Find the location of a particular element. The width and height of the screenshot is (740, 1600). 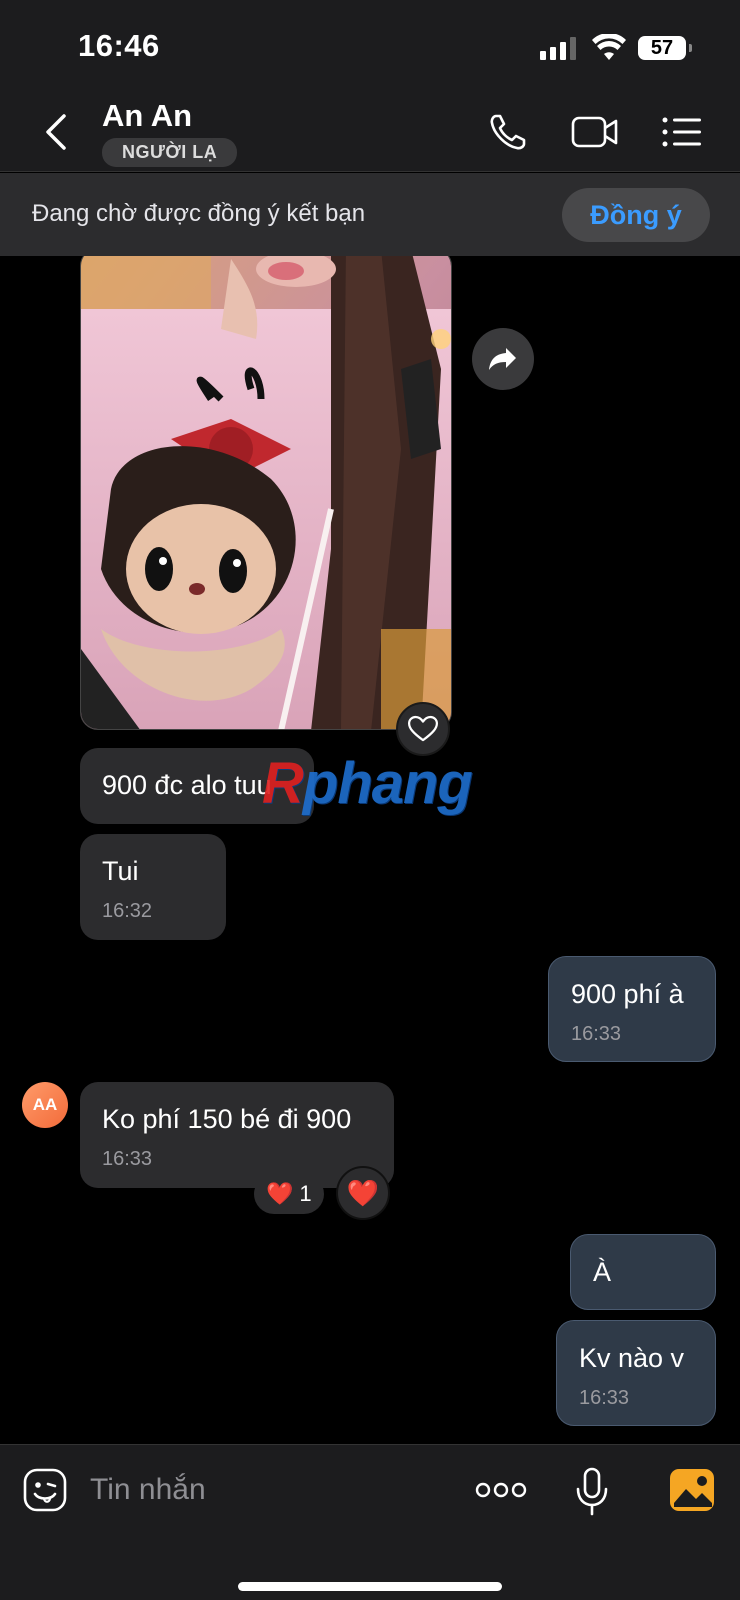

status-bar: 16:46 57 is located at coordinates (370, 48).